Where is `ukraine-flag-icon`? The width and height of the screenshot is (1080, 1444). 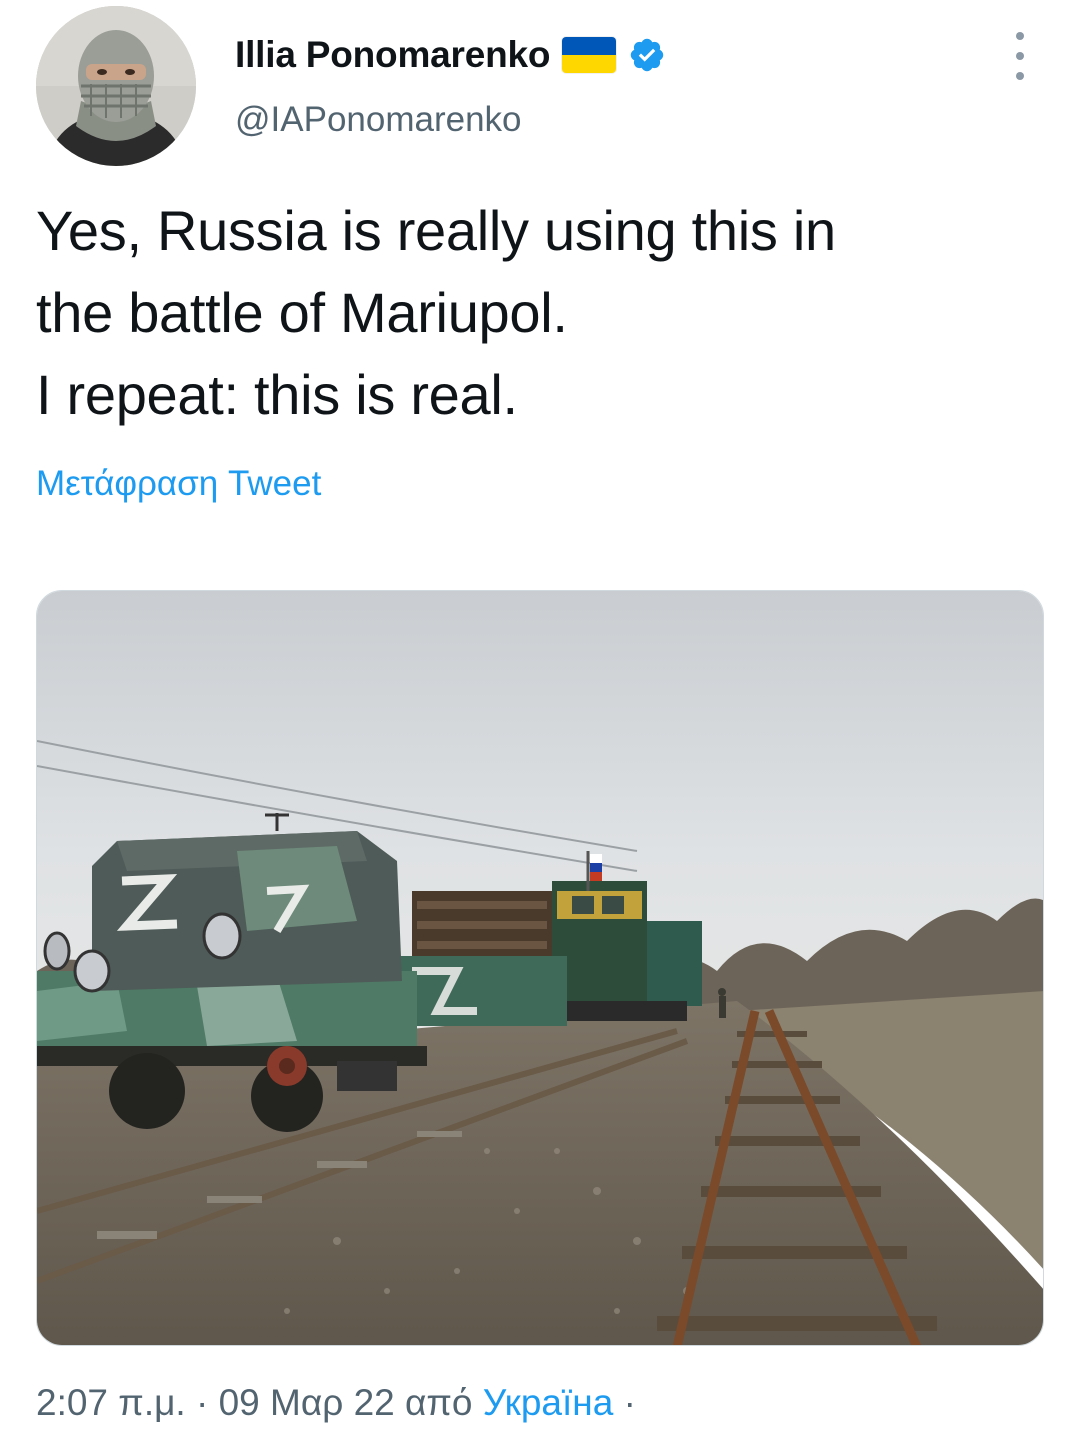 ukraine-flag-icon is located at coordinates (589, 55).